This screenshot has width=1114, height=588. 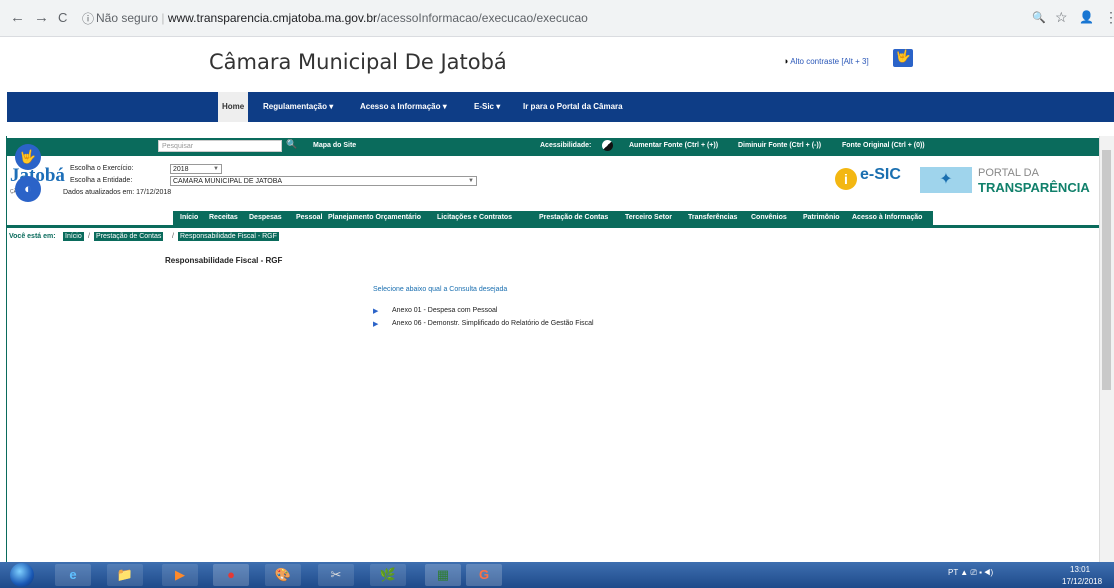 What do you see at coordinates (880, 174) in the screenshot?
I see `esic-label: e-SIC` at bounding box center [880, 174].